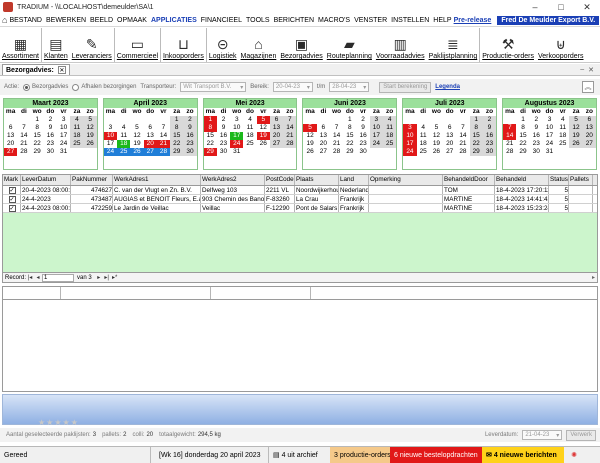 The width and height of the screenshot is (600, 463). I want to click on verwerk-button: Verwerk, so click(581, 435).